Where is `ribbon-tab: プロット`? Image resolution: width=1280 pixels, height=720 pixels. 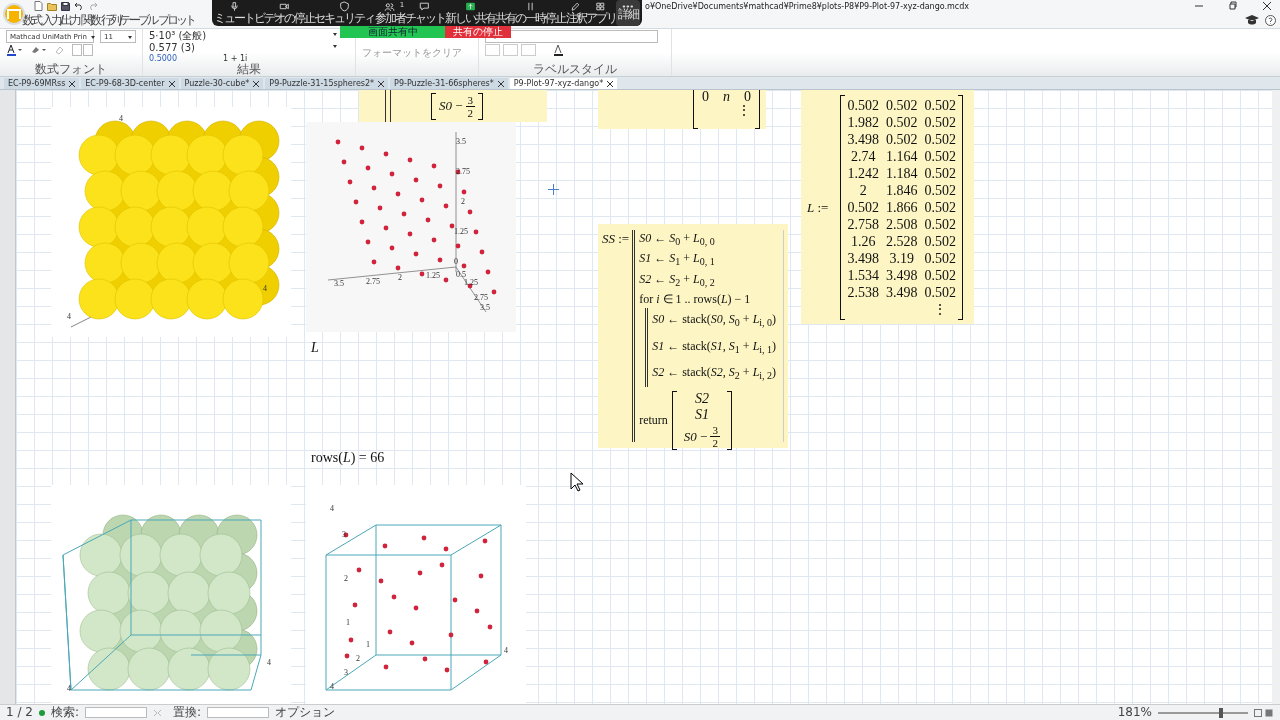
ribbon-tab: プロット is located at coordinates (176, 20).